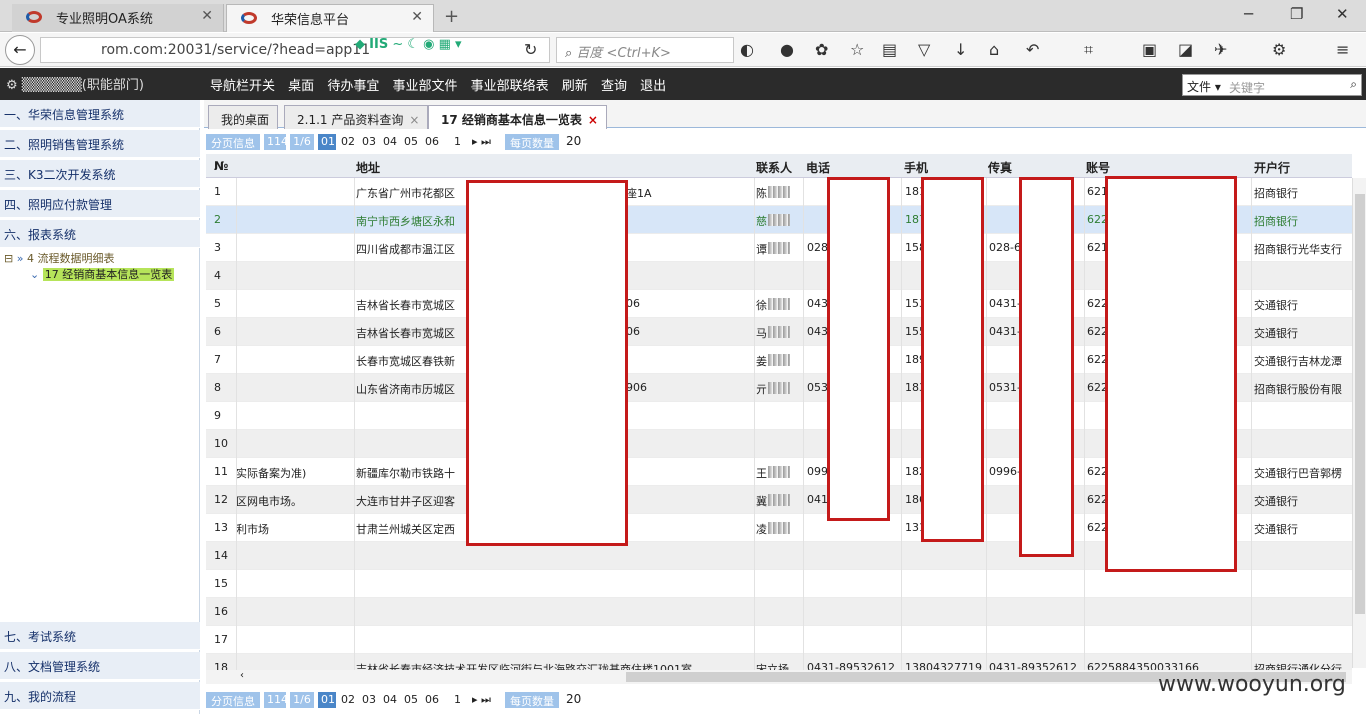 The width and height of the screenshot is (1366, 714). I want to click on search-type-select: 文件 ▾, so click(1204, 86).